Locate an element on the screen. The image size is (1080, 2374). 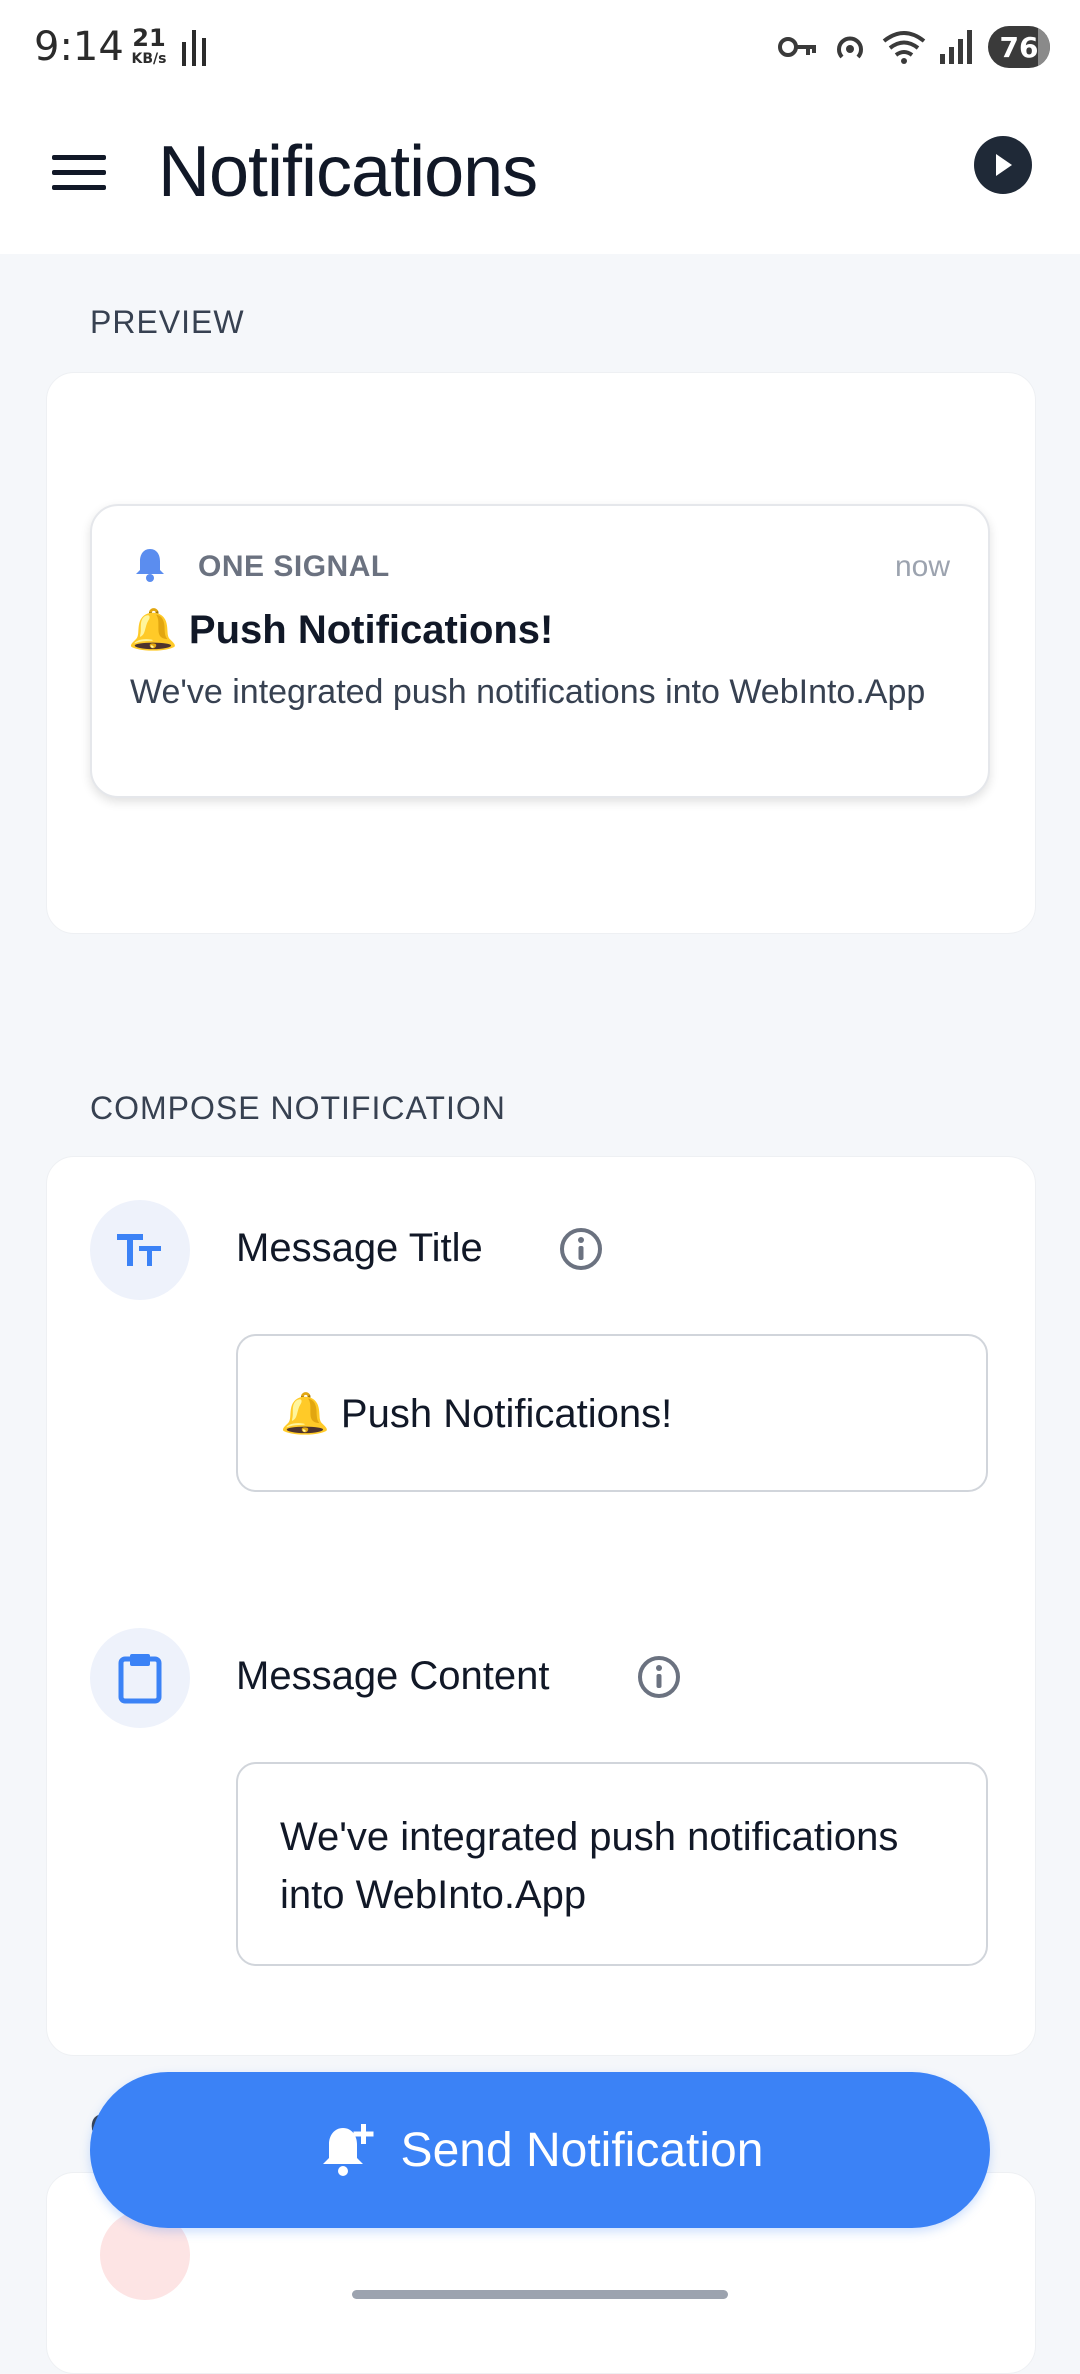
play-icon is located at coordinates (1004, 165).